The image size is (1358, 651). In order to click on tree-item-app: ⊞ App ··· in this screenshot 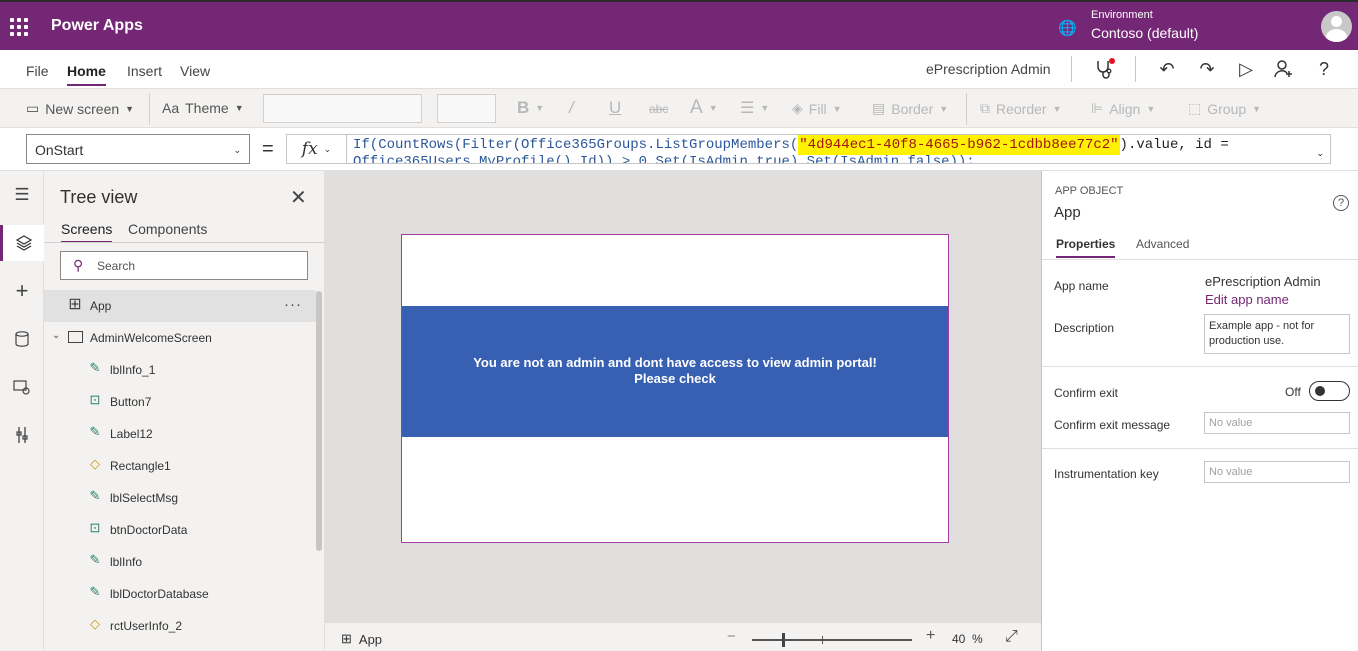, I will do `click(180, 306)`.